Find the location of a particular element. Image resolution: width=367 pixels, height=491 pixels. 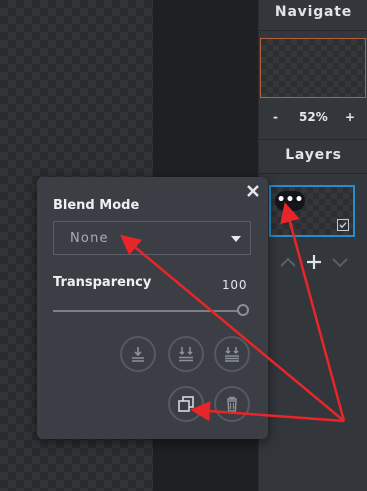

merge-down-icon is located at coordinates (138, 354).